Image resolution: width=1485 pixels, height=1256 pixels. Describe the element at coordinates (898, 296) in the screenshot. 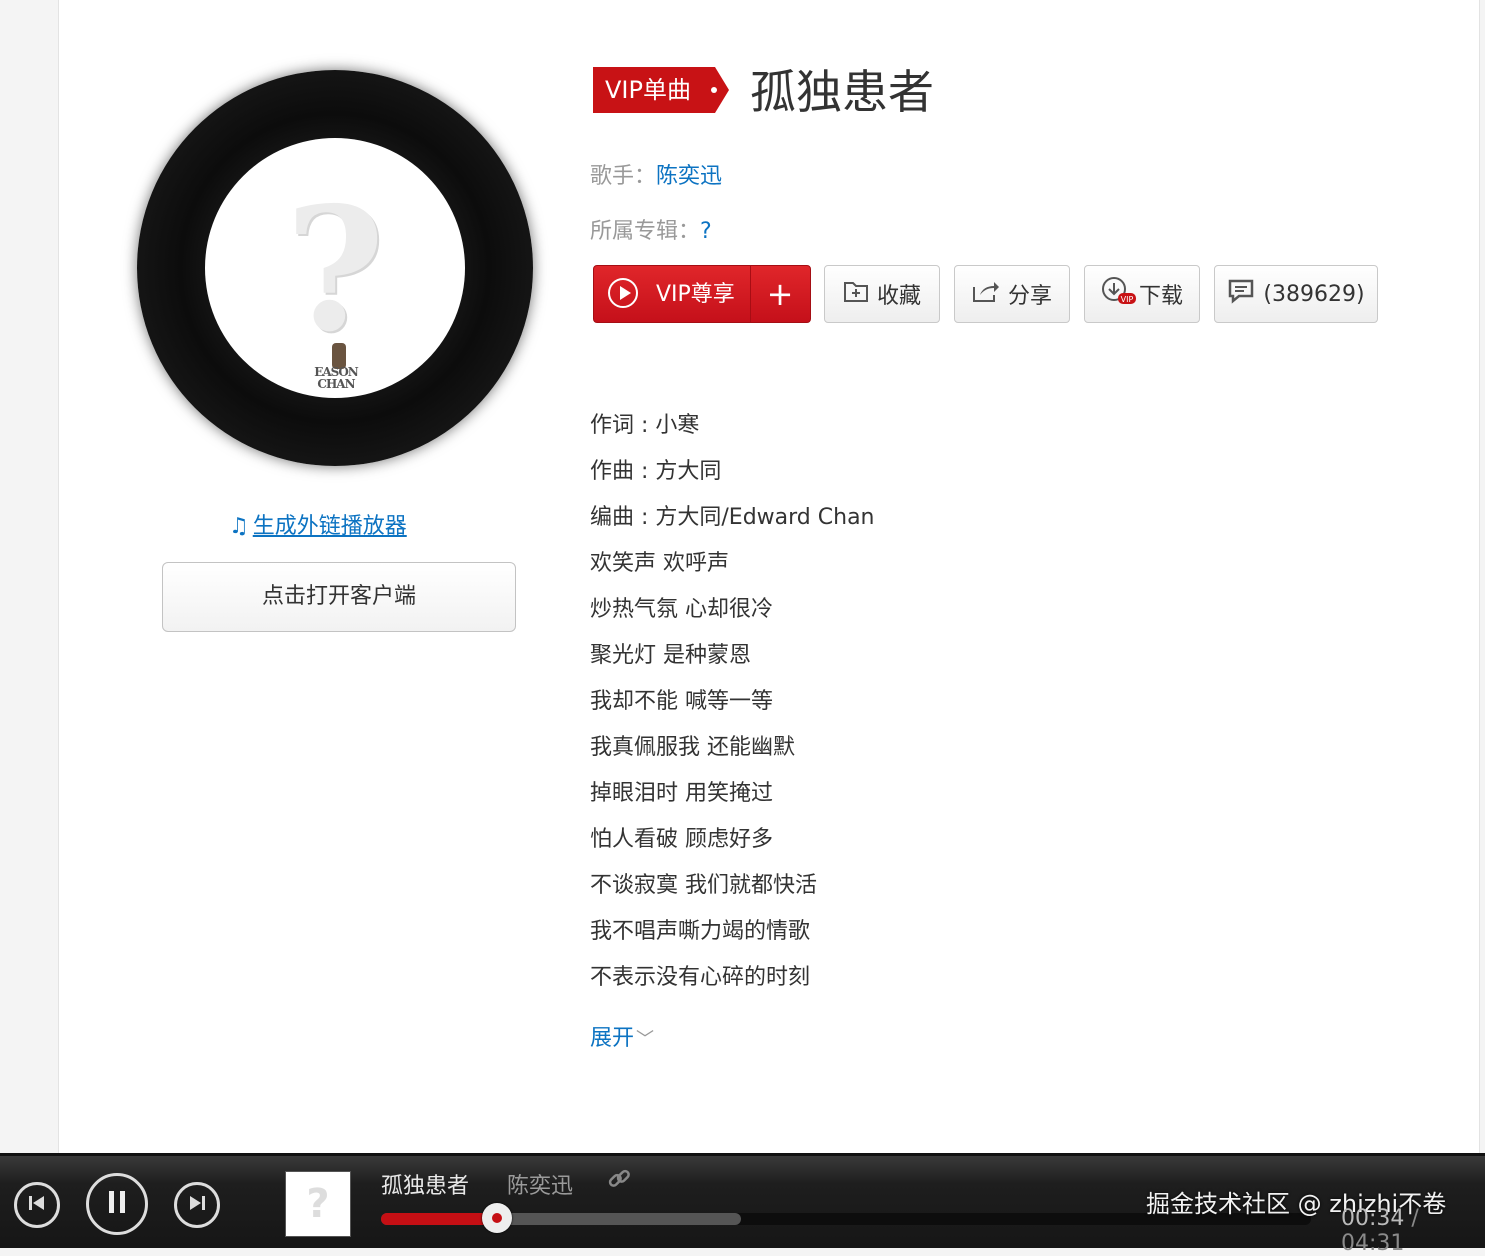

I see `collect-label: 收藏` at that location.